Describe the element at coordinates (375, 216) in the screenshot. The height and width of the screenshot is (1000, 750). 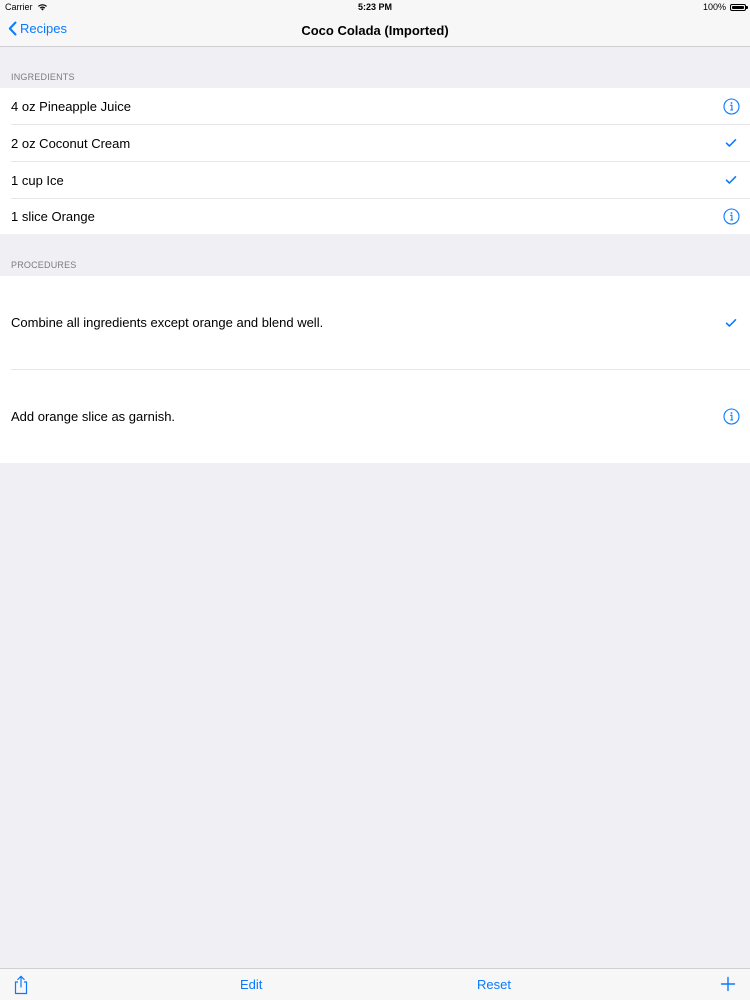
I see `ingredient-row-4: 1 slice Orange` at that location.